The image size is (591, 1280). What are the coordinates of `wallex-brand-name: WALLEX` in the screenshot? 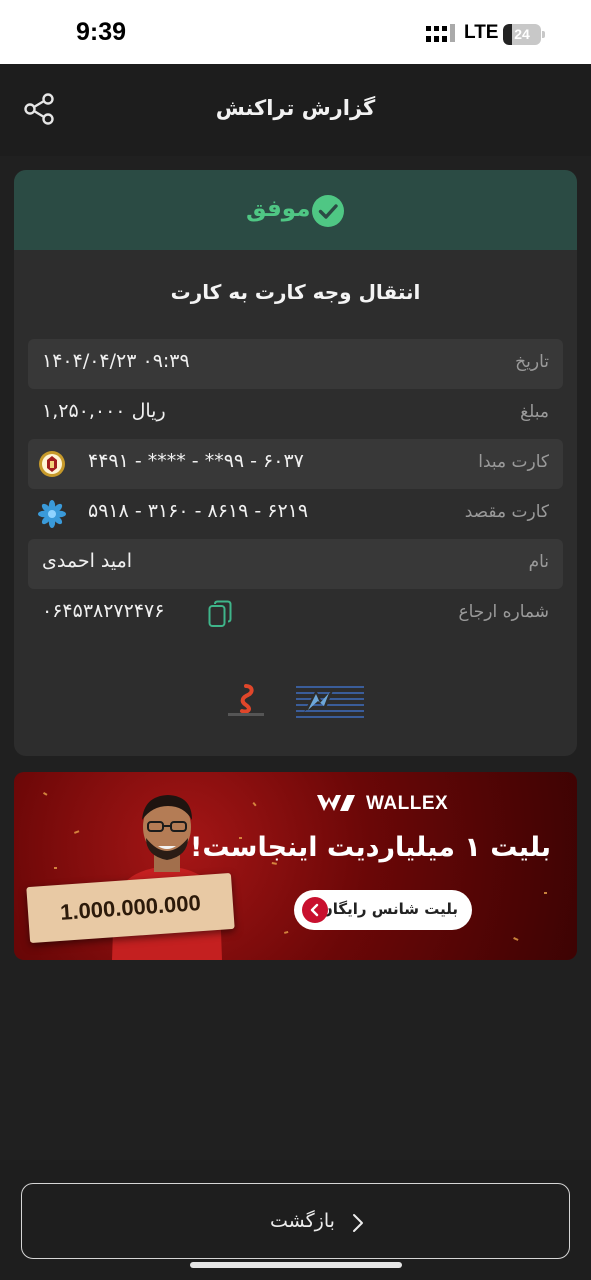 It's located at (407, 803).